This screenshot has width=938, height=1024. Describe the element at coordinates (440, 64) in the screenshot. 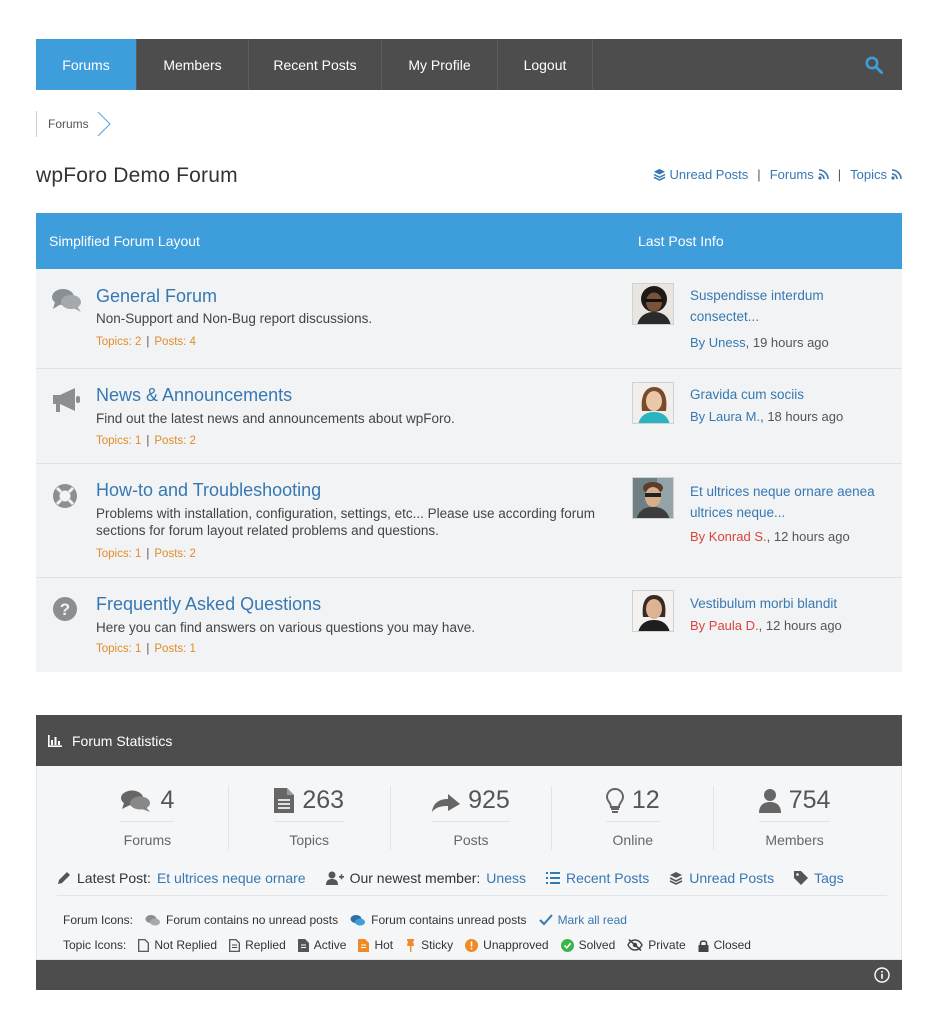

I see `nav-my-profile: My Profile` at that location.